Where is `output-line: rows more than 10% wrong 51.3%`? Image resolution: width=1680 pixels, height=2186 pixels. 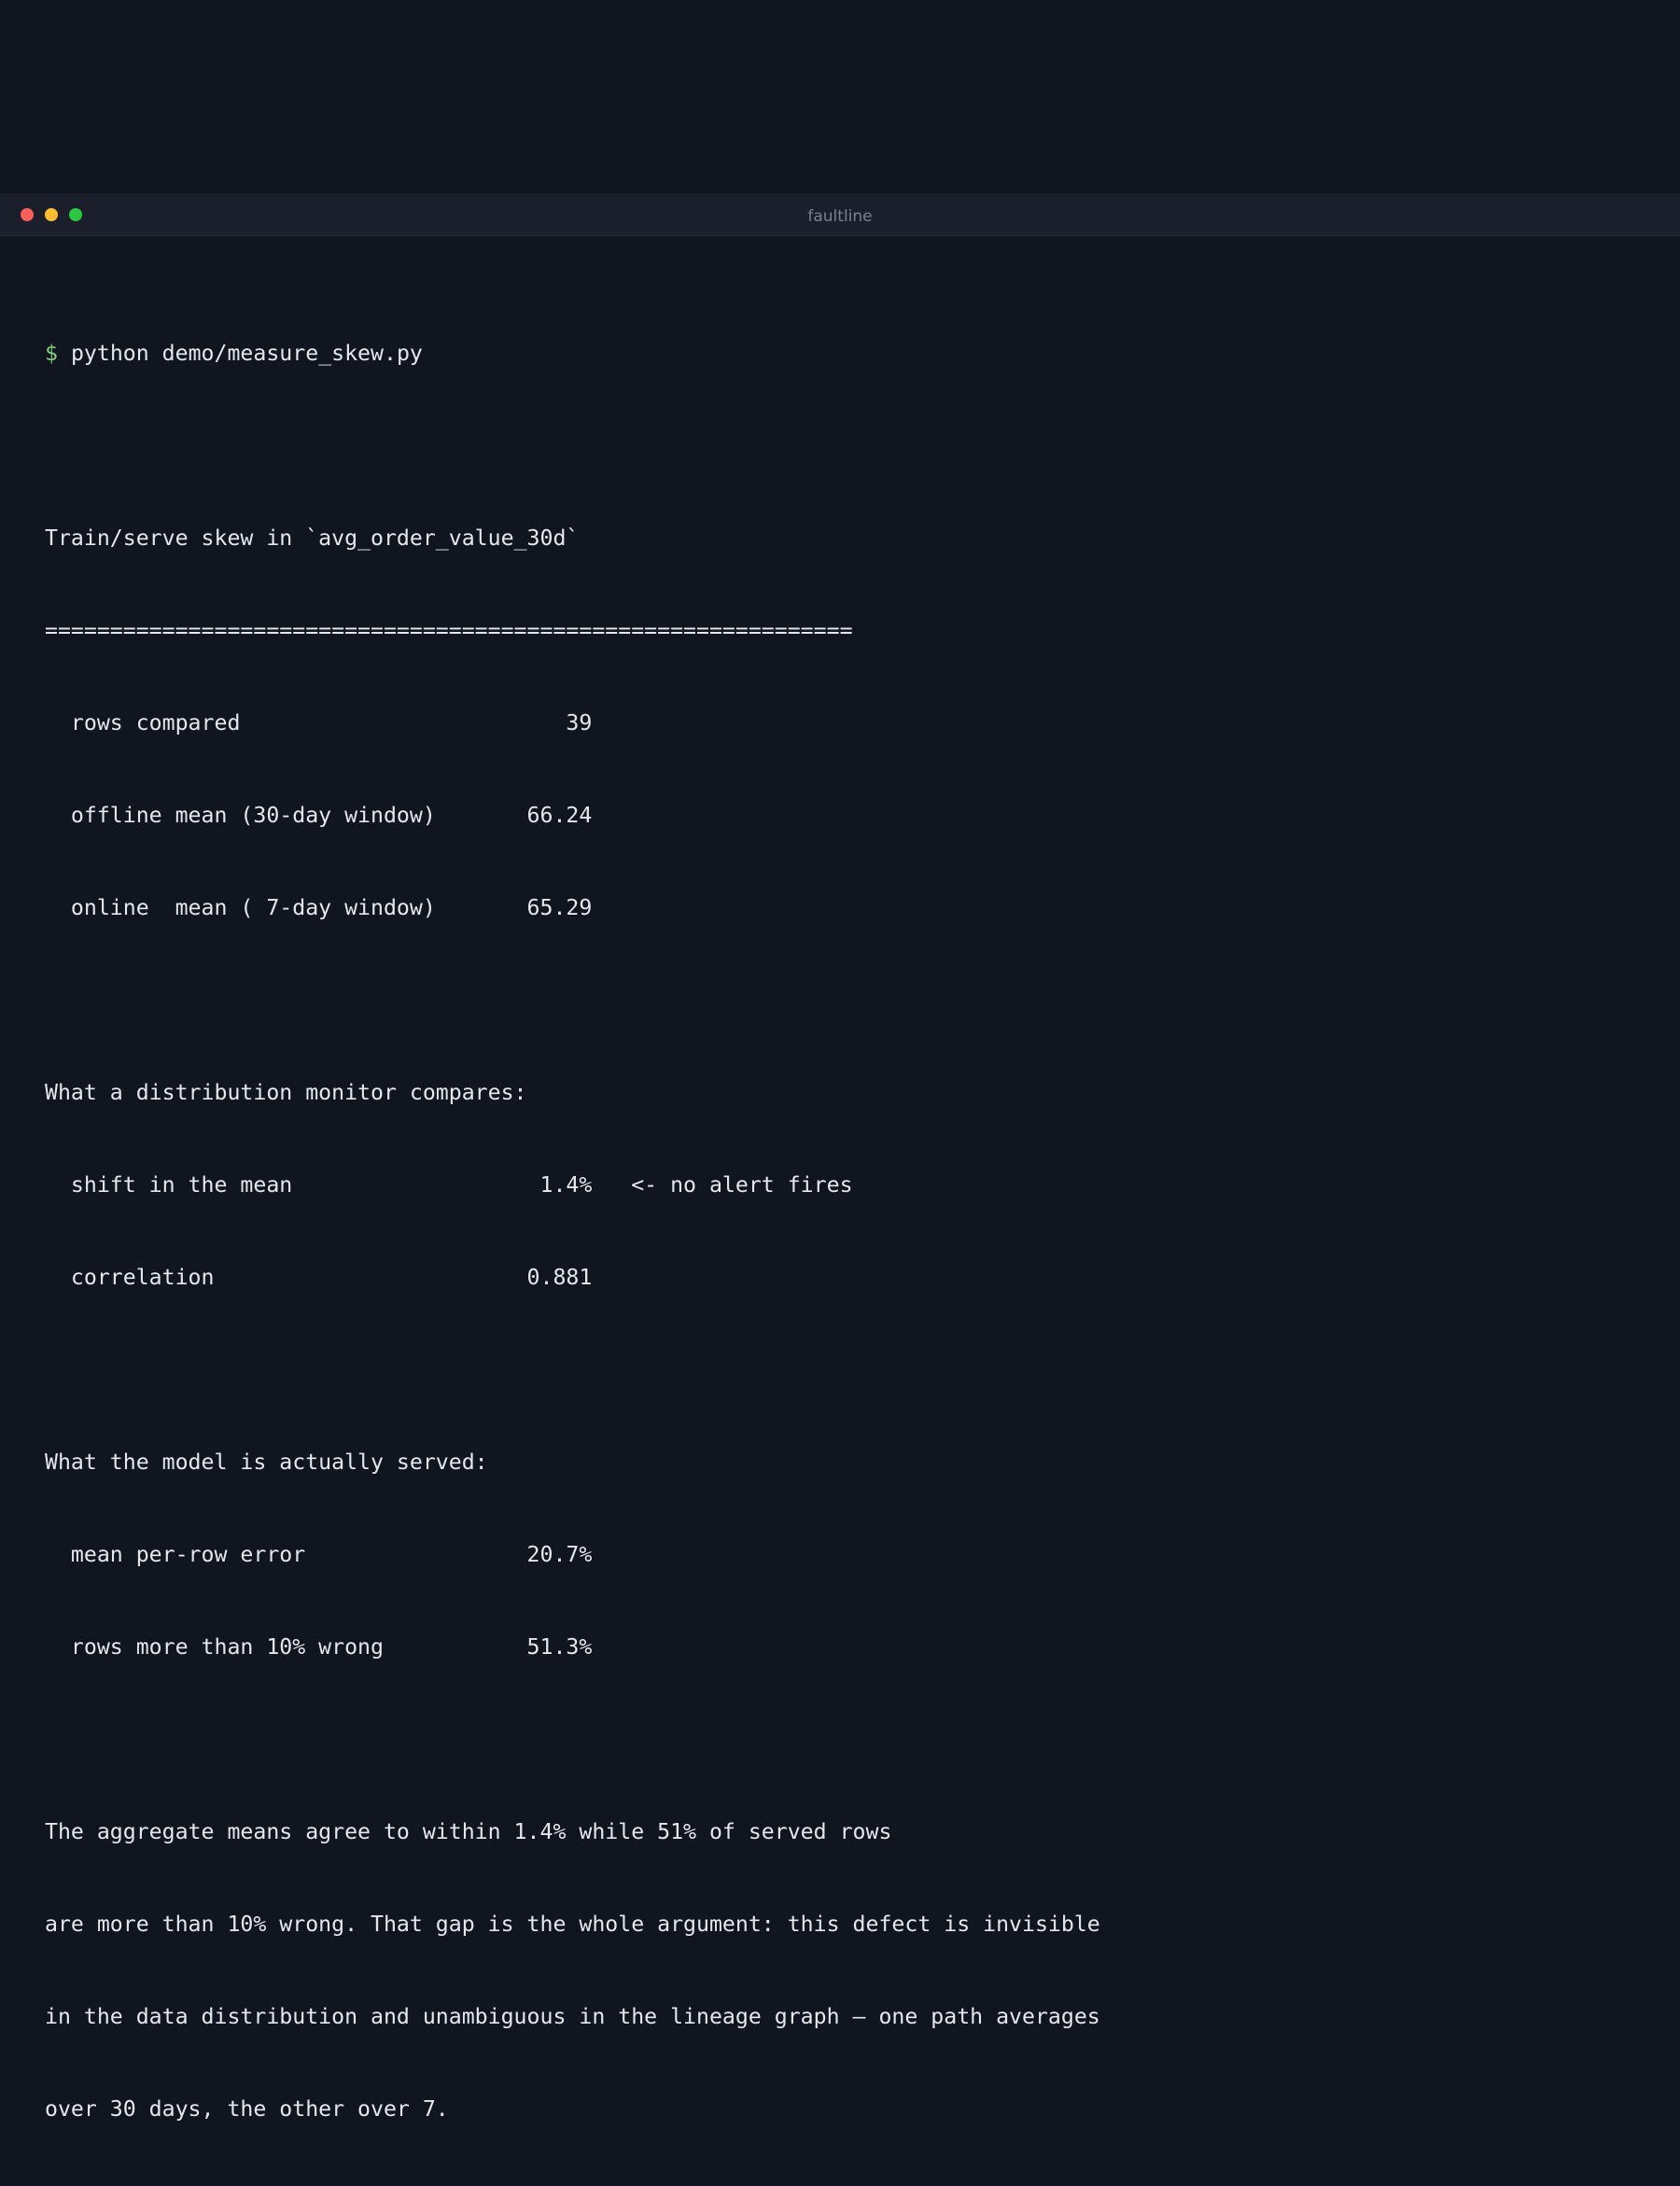
output-line: rows more than 10% wrong 51.3% is located at coordinates (319, 1647).